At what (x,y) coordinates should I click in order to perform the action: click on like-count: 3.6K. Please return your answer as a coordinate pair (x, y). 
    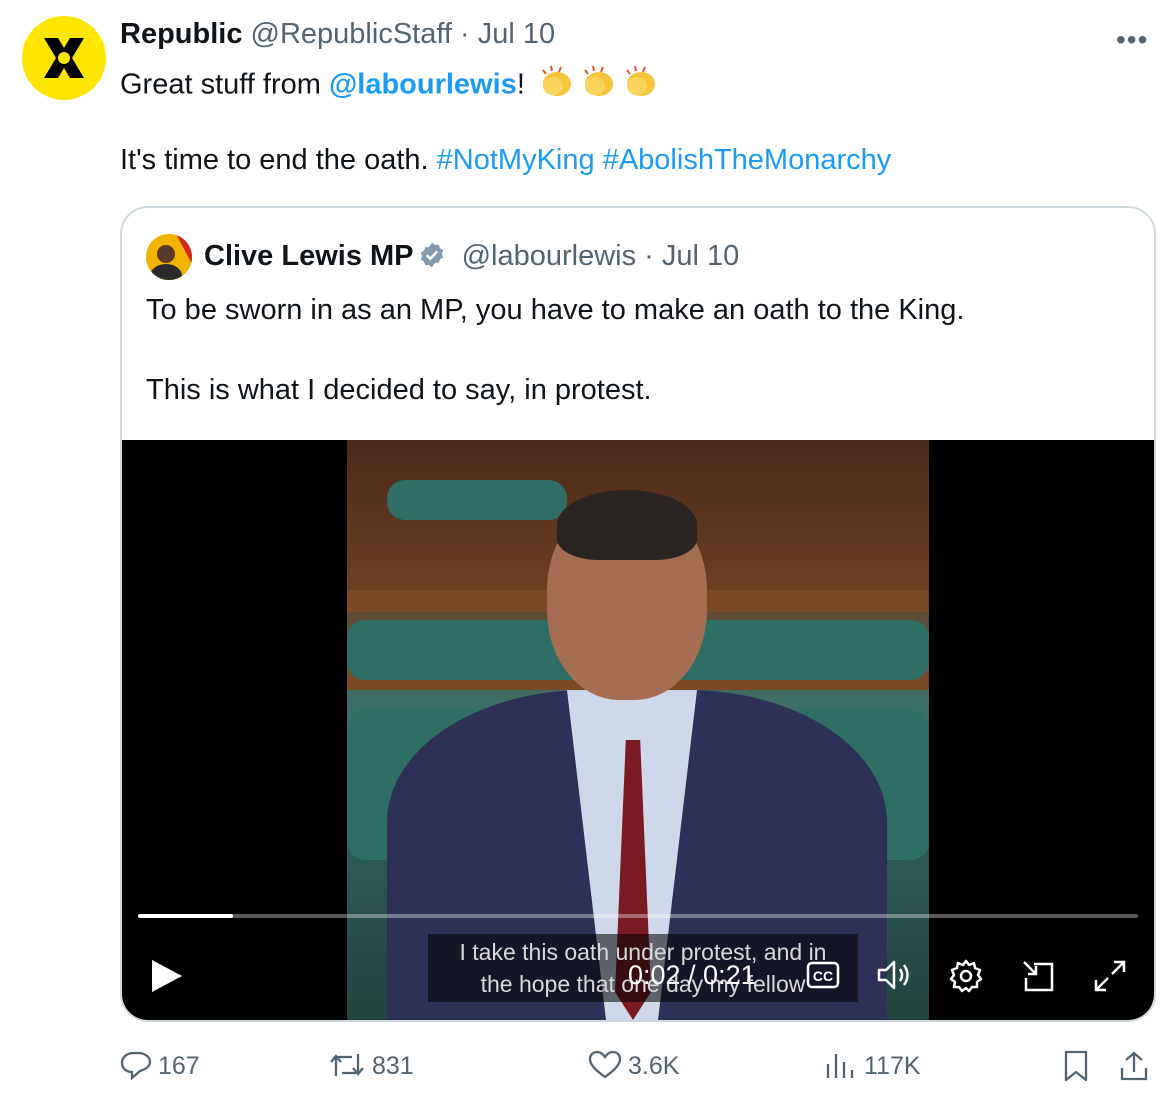
    Looking at the image, I should click on (654, 1066).